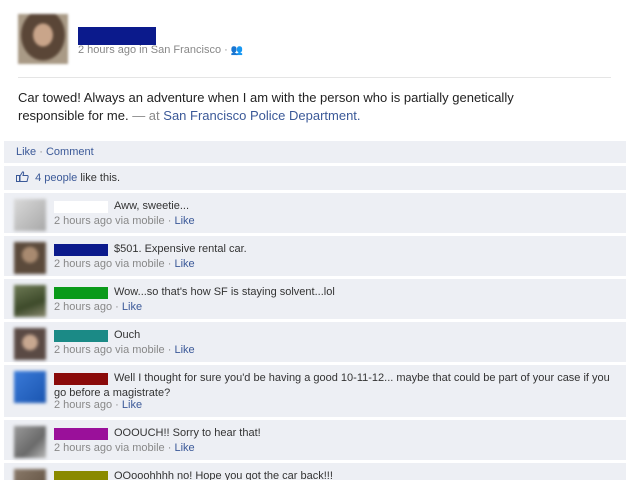 The height and width of the screenshot is (480, 639). I want to click on comment-item: Ouch 2 hours ago via mobile · Like, so click(315, 342).